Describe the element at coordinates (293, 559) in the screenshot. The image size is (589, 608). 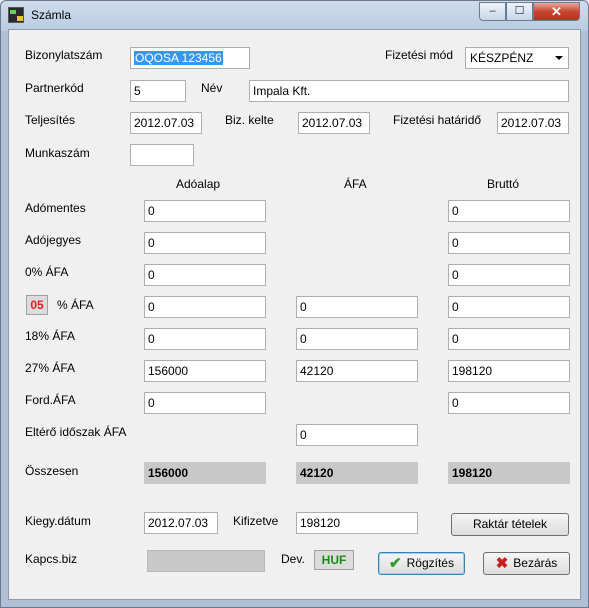
I see `dev-label: Dev.` at that location.